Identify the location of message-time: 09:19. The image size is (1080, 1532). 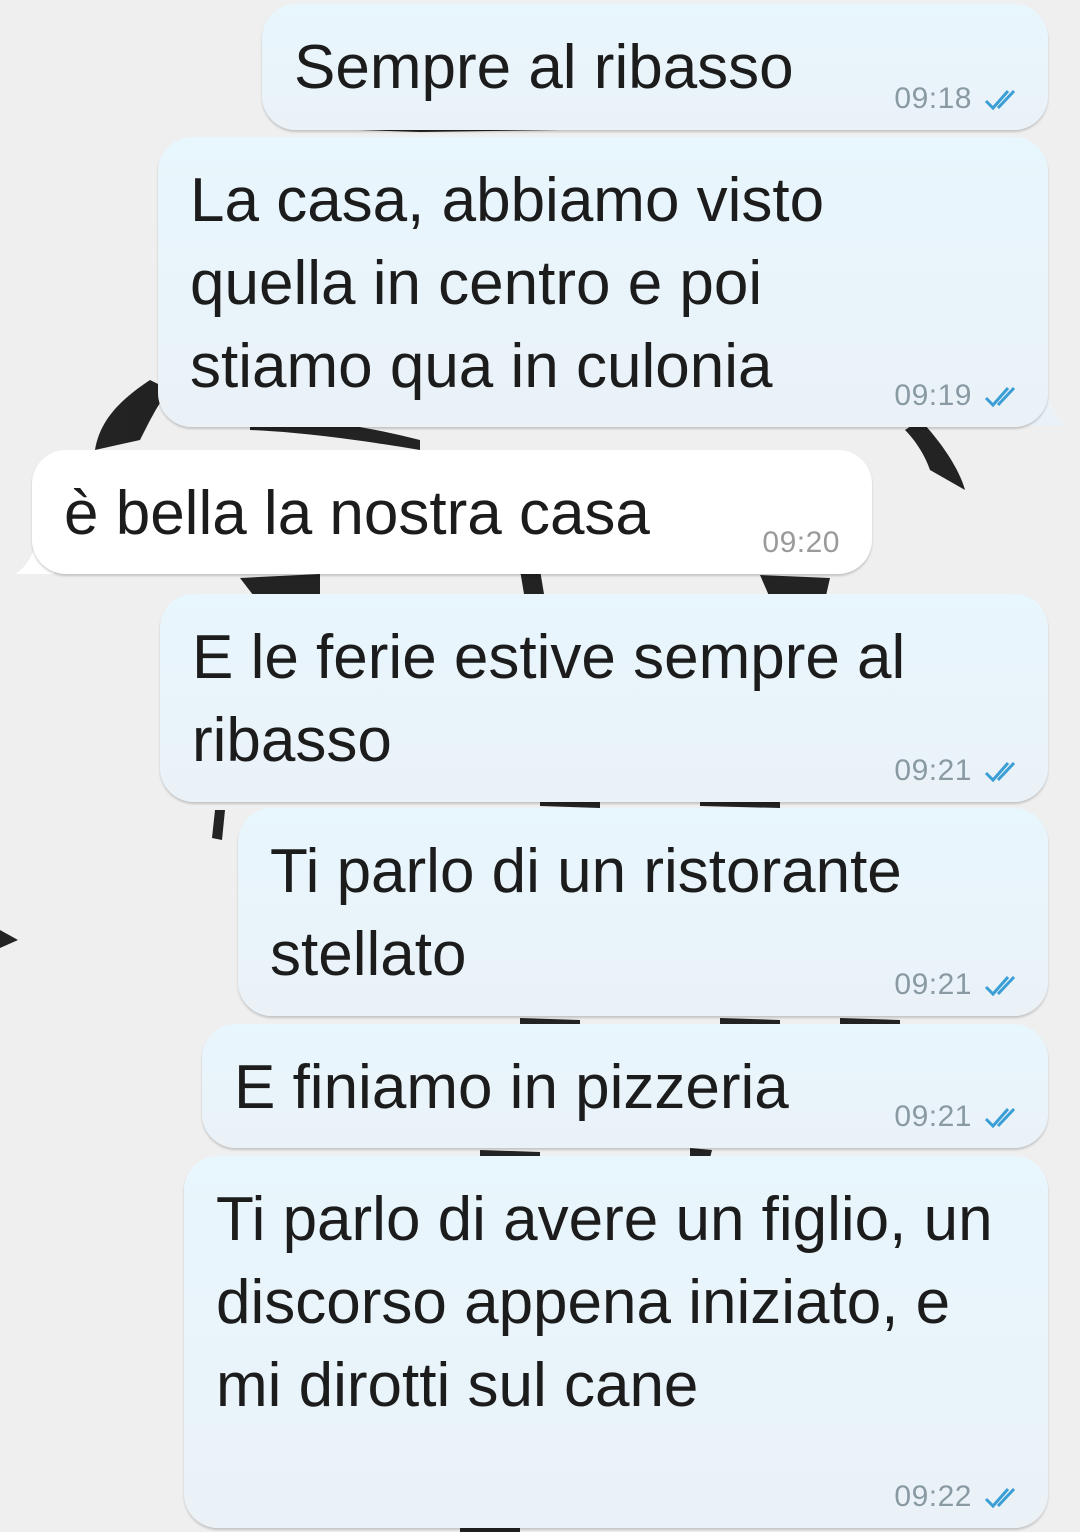
(933, 395).